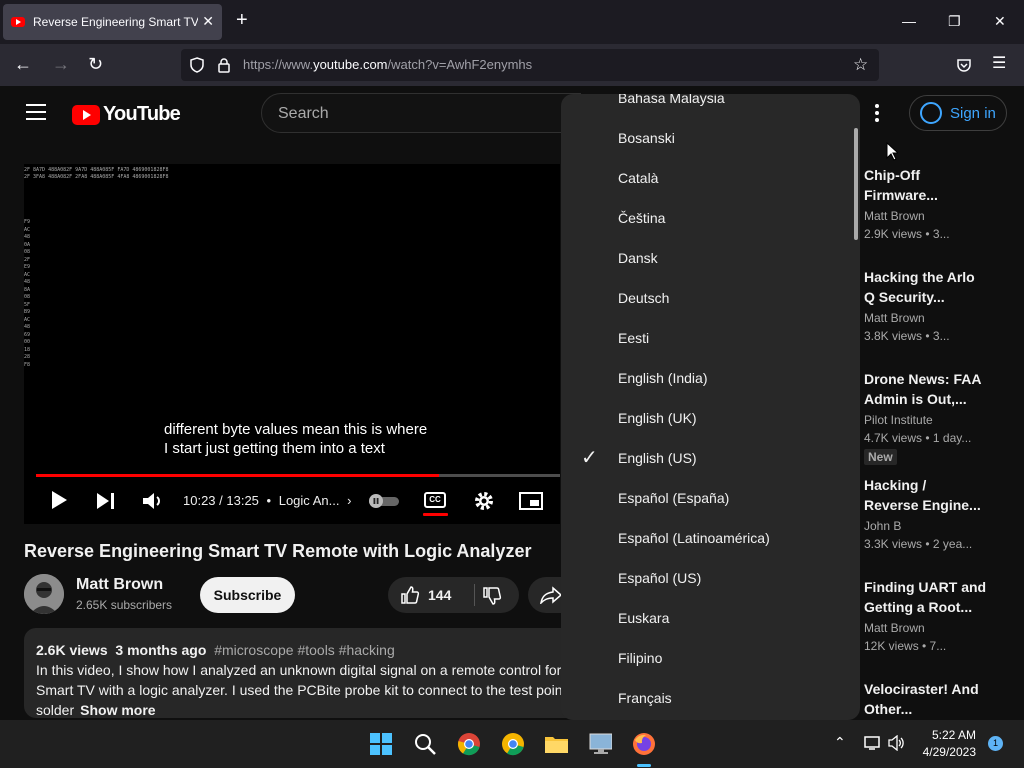  What do you see at coordinates (663, 378) in the screenshot?
I see `language-option-label: English (India)` at bounding box center [663, 378].